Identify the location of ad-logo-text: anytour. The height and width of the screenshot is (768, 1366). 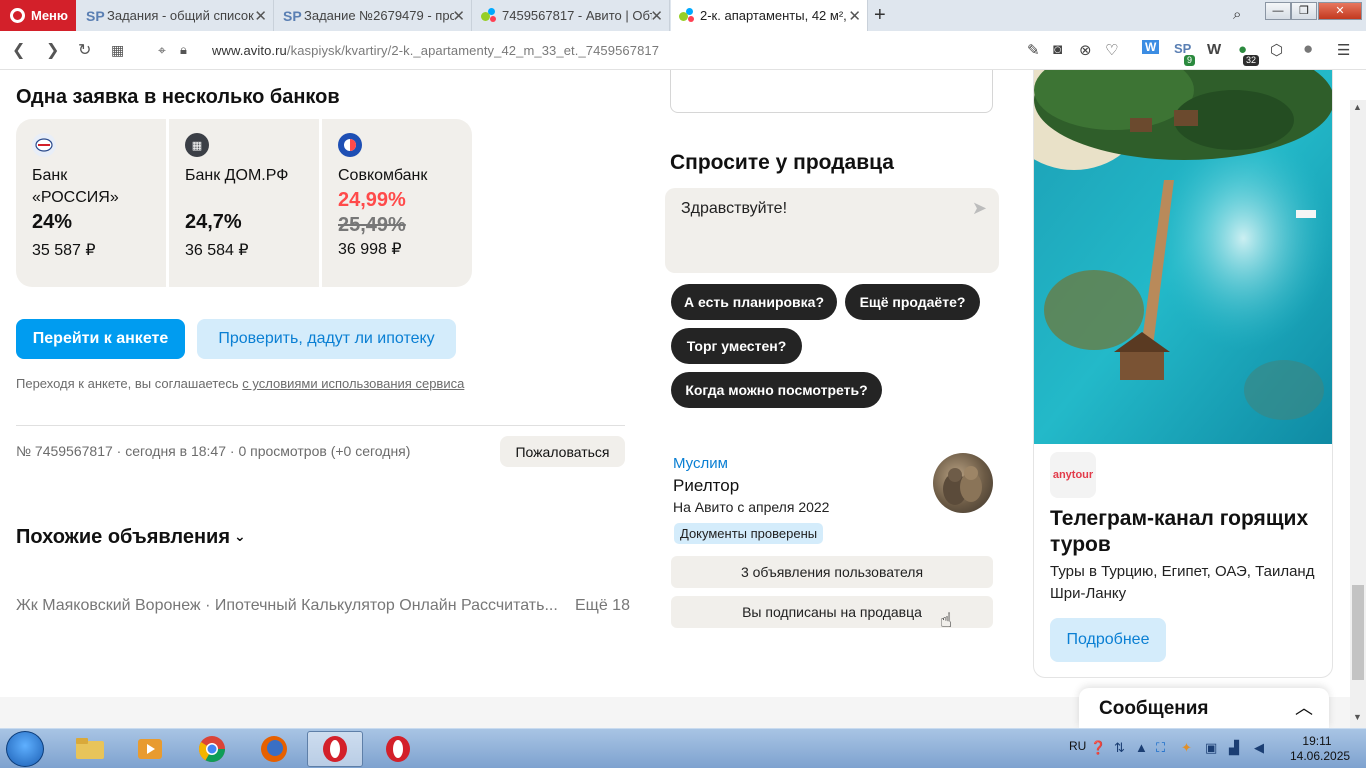
(1073, 475).